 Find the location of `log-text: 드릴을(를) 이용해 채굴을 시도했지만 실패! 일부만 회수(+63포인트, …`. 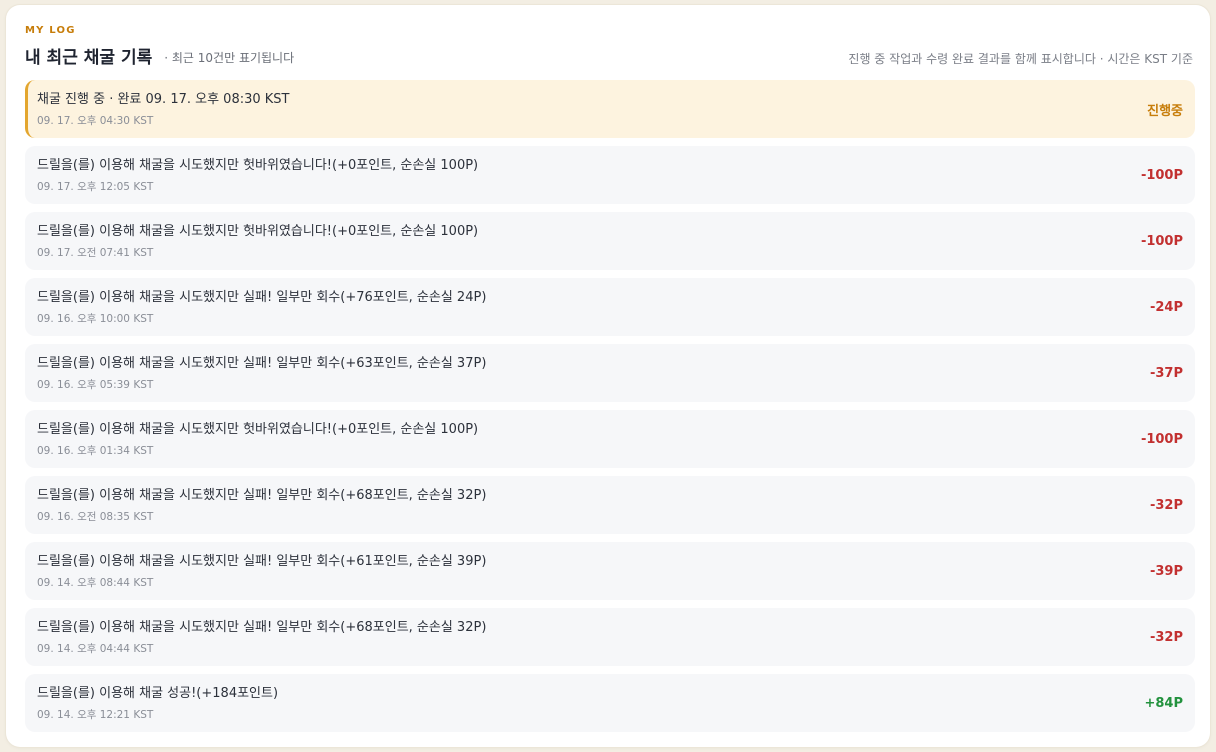

log-text: 드릴을(를) 이용해 채굴을 시도했지만 실패! 일부만 회수(+63포인트, … is located at coordinates (262, 363).